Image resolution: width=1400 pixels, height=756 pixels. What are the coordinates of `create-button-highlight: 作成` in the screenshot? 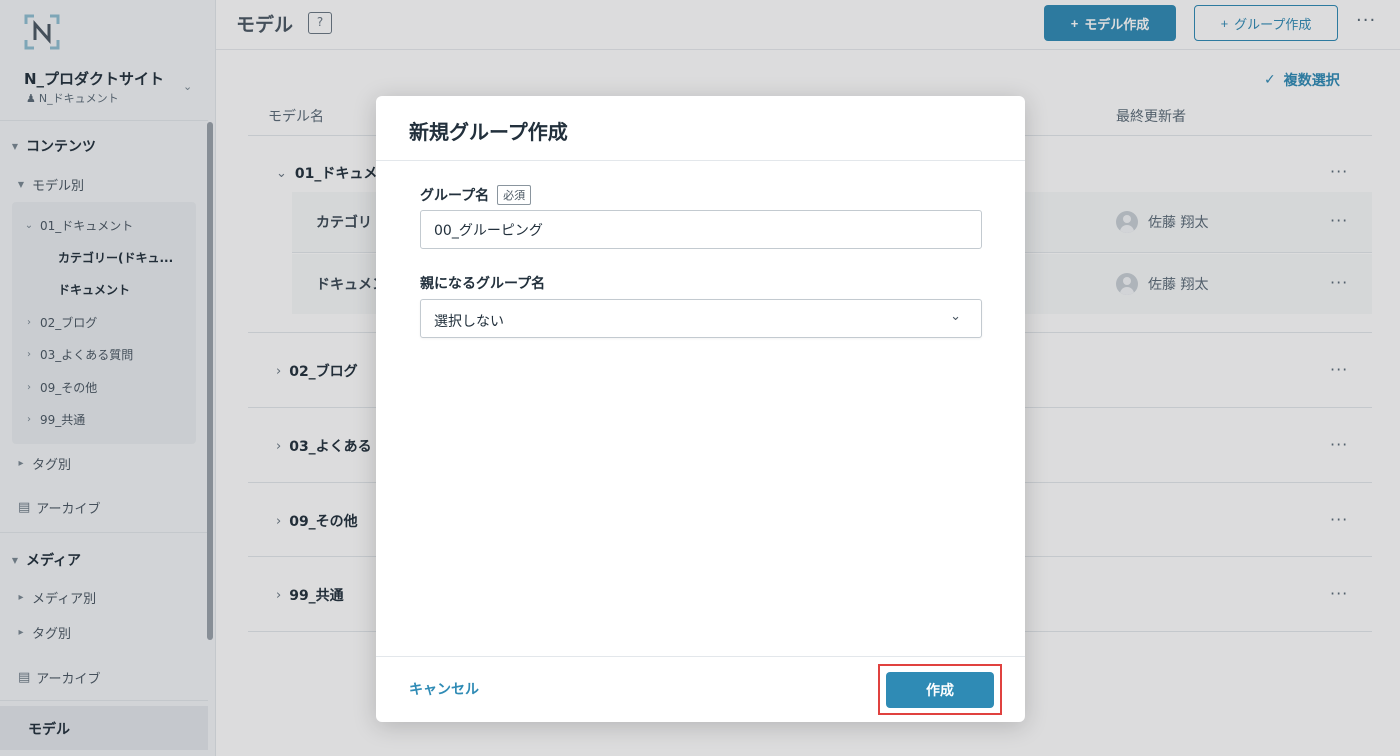 It's located at (940, 689).